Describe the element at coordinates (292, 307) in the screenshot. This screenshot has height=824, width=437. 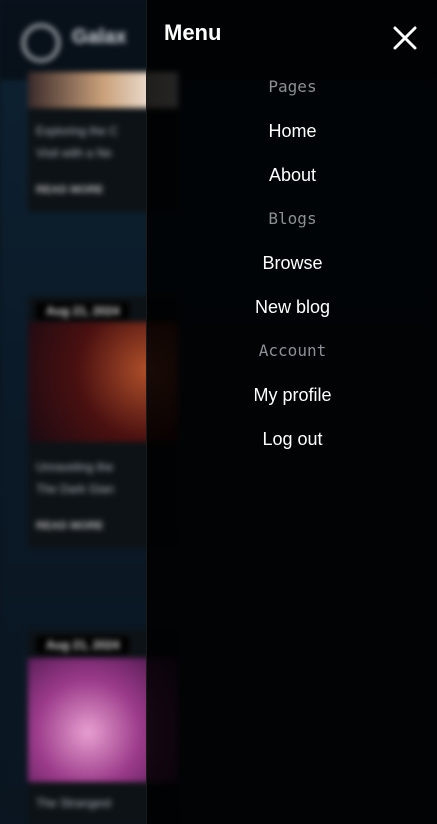
I see `menu-item-new-blog: New blog` at that location.